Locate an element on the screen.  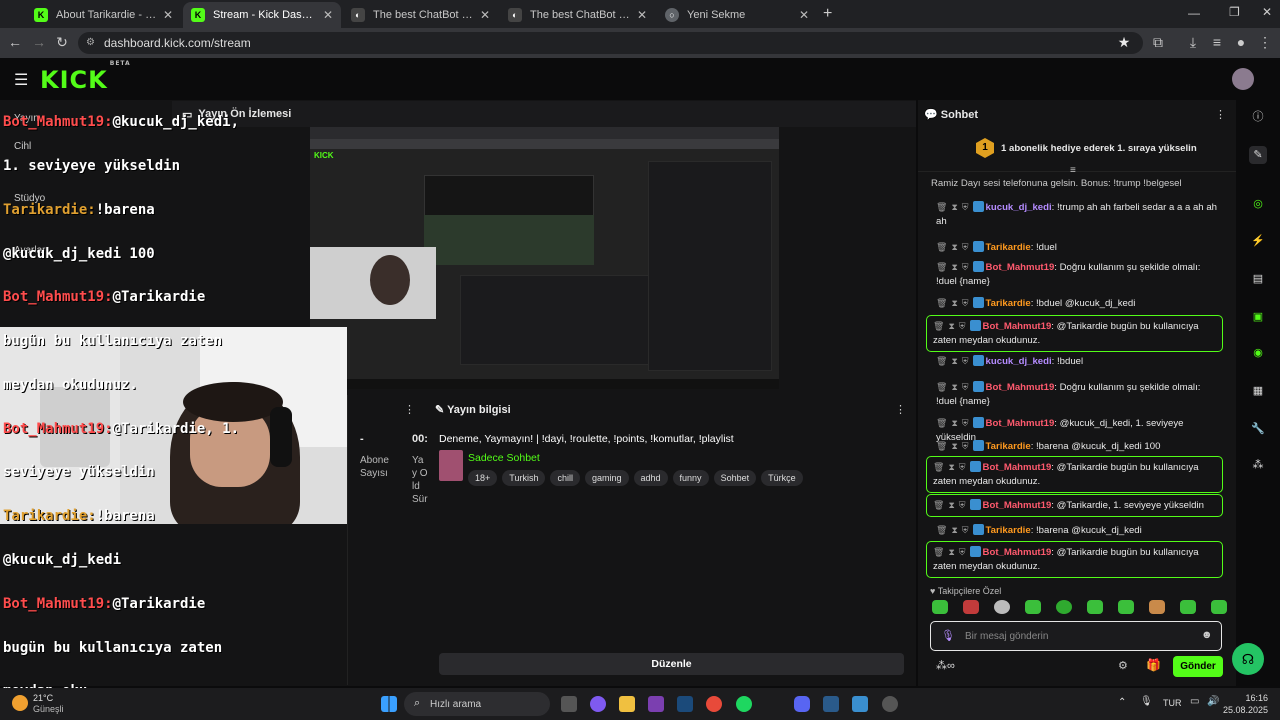
clock-date: 25.08.2025 is located at coordinates (1243, 710).